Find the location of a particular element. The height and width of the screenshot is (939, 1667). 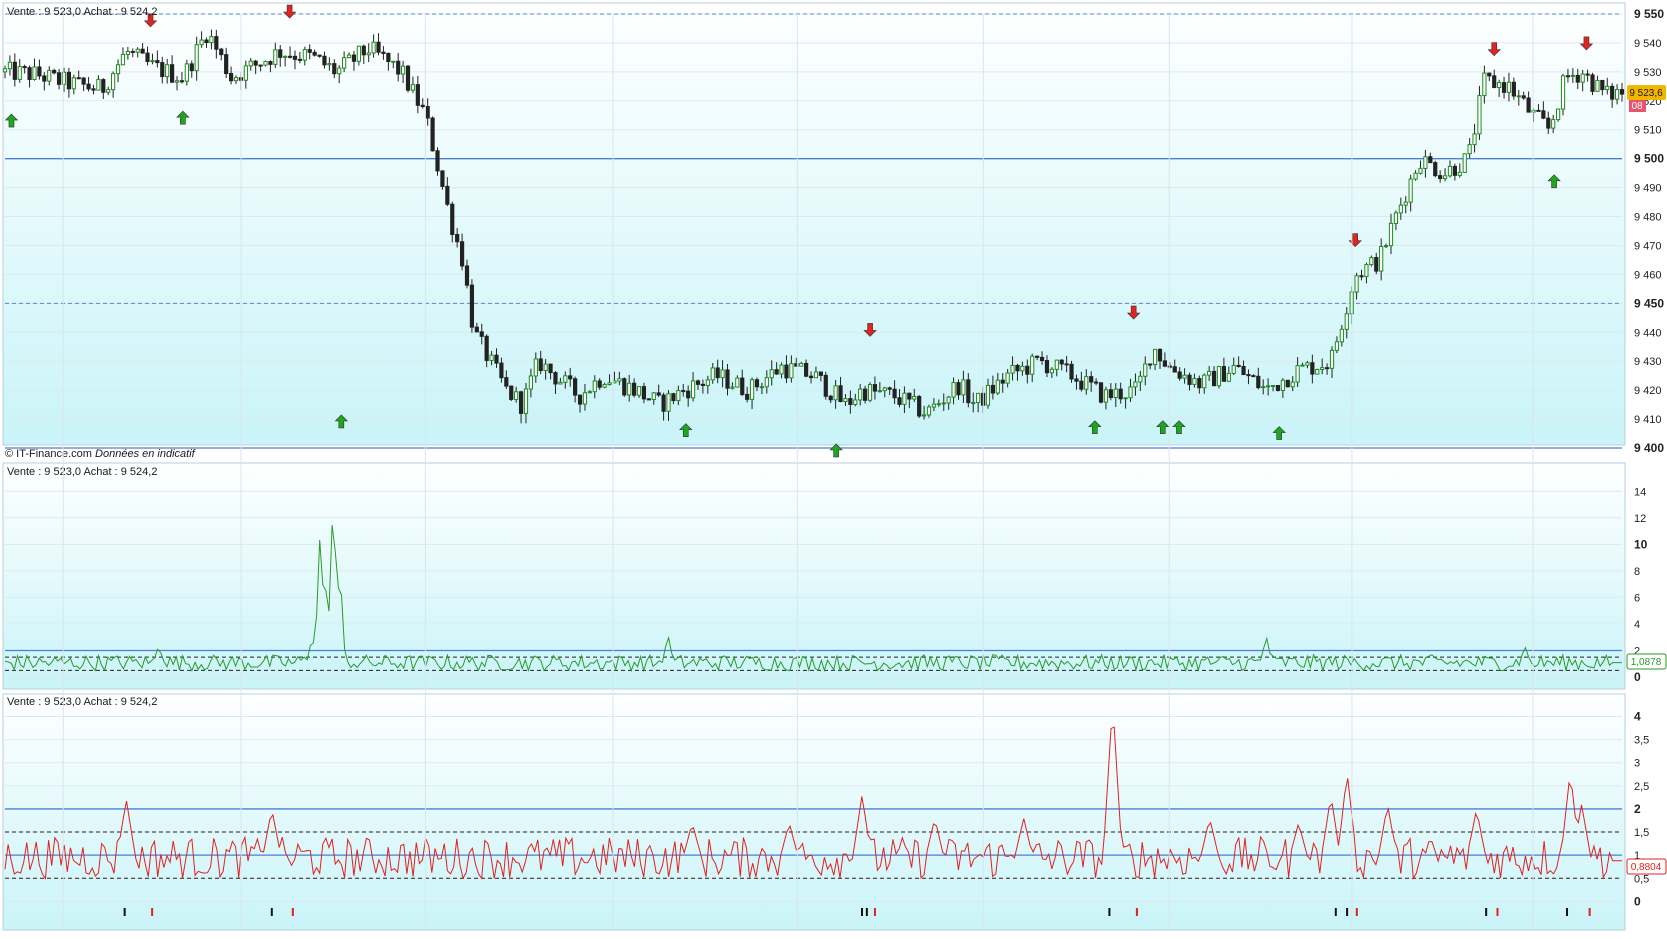

y-tick-label: 9 510 is located at coordinates (1648, 131).